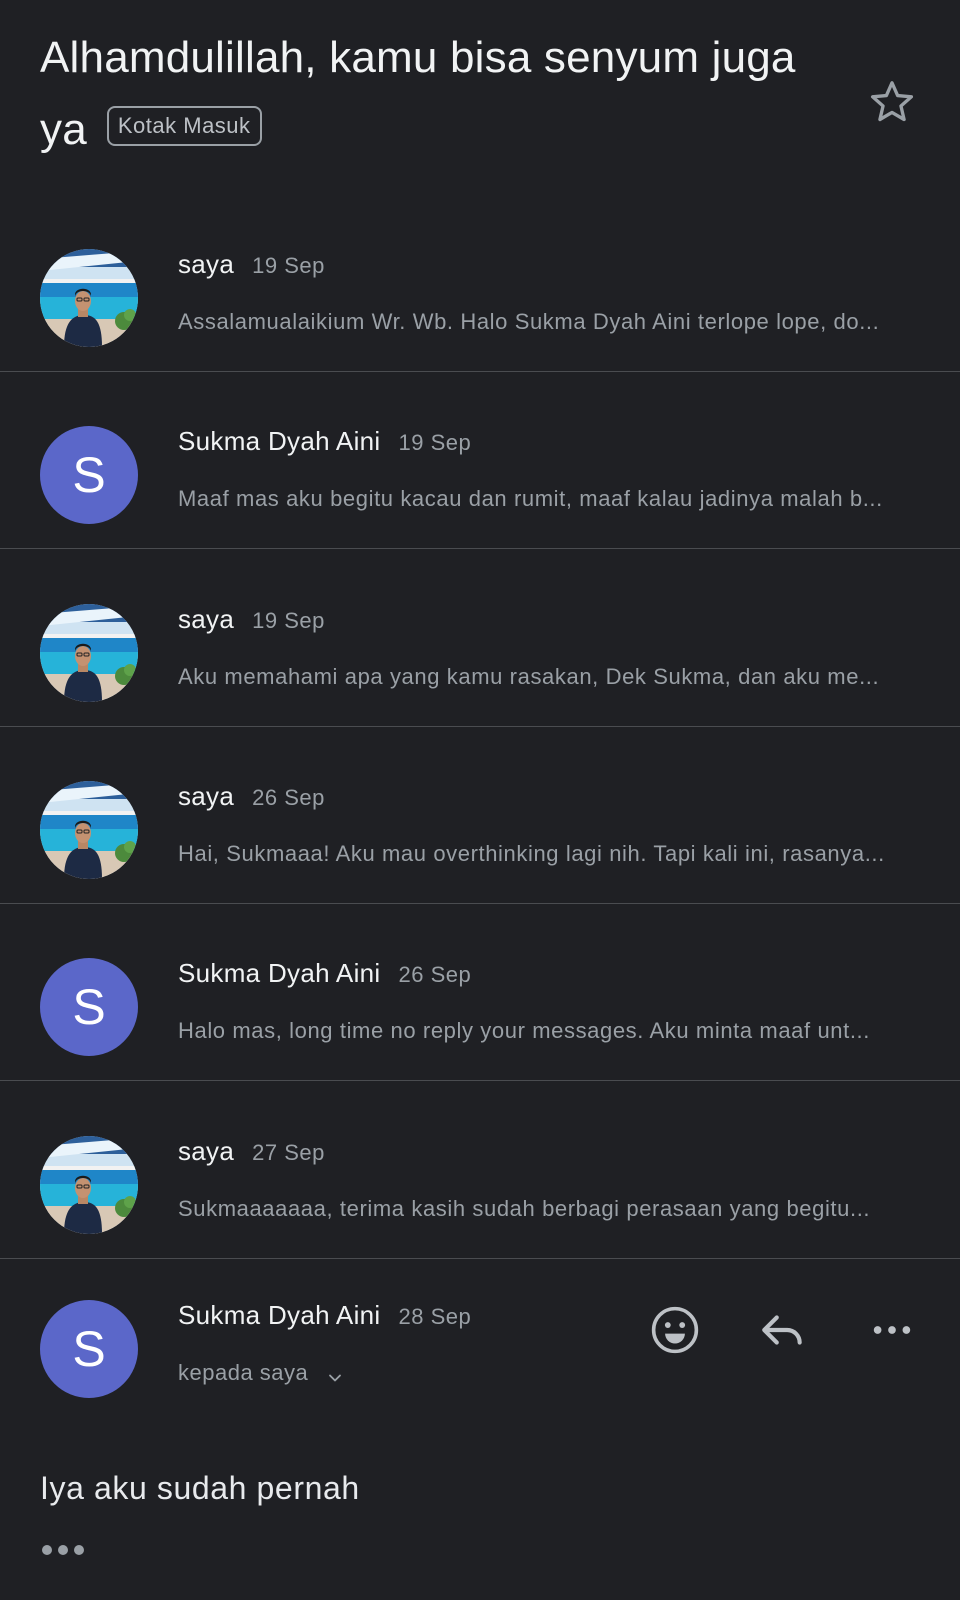  What do you see at coordinates (243, 1372) in the screenshot?
I see `recipient-text: kepada saya` at bounding box center [243, 1372].